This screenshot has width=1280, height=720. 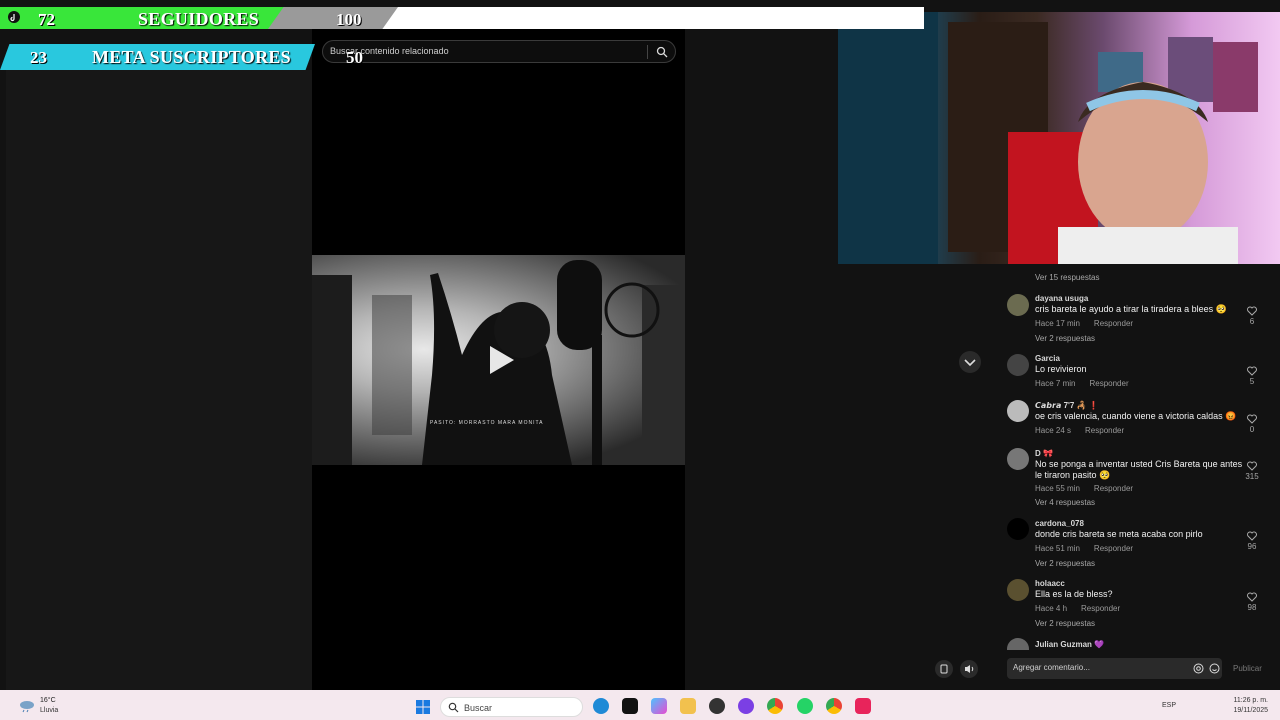 I want to click on comment-time: Hace 7 min, so click(x=1055, y=383).